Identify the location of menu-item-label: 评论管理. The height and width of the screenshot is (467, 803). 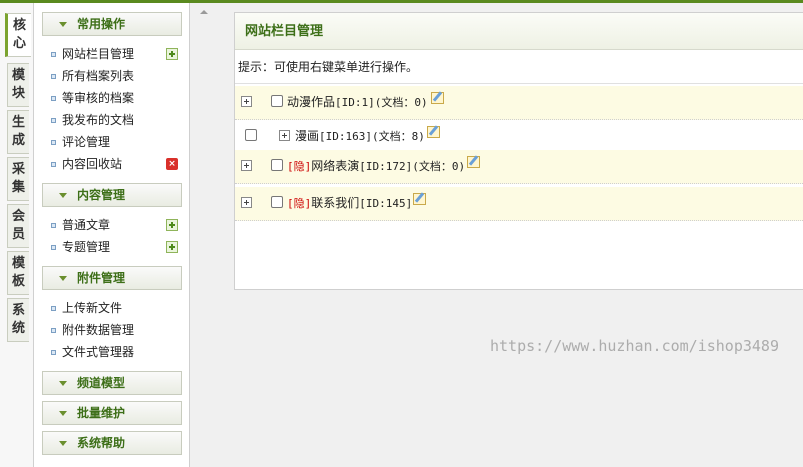
(86, 142).